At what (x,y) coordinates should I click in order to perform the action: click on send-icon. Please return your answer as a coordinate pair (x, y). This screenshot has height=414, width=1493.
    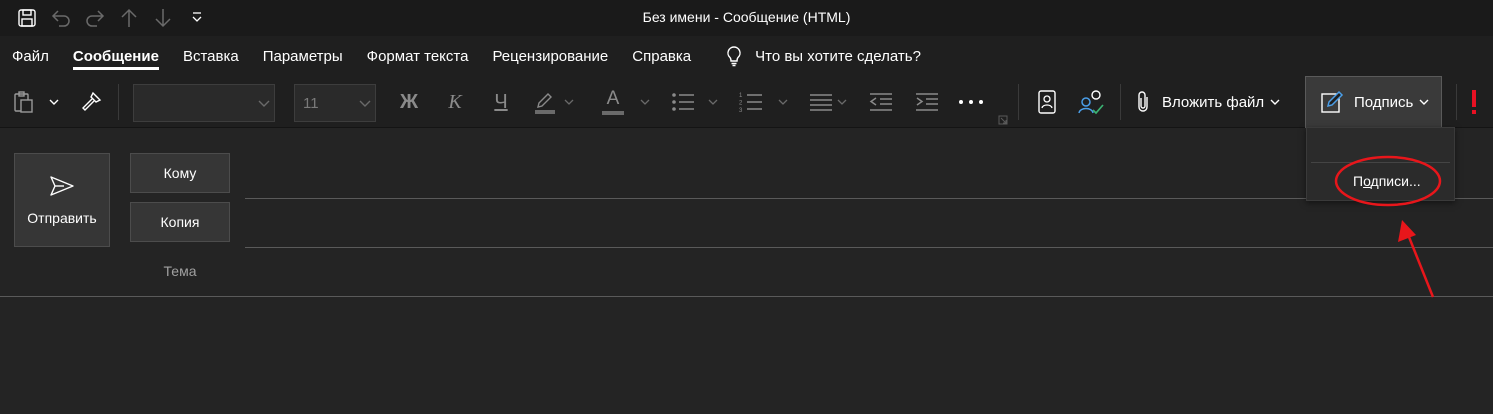
    Looking at the image, I should click on (62, 186).